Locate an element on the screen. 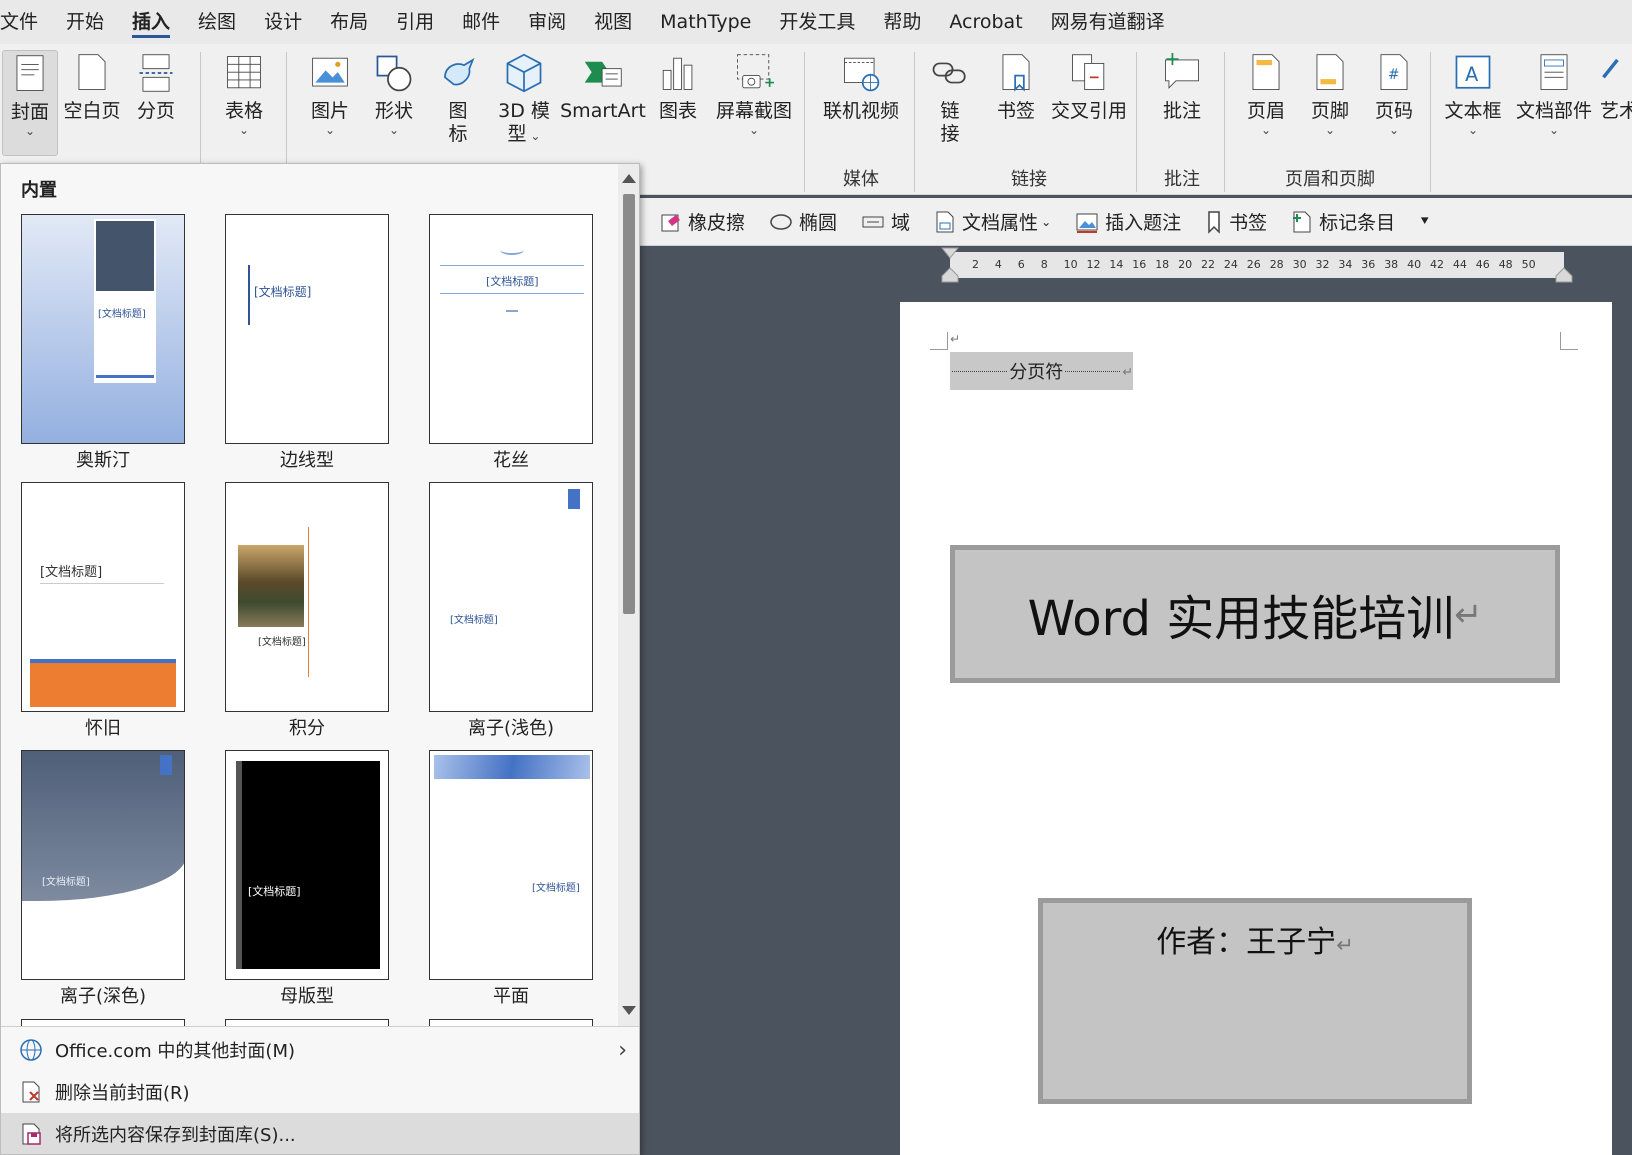 The height and width of the screenshot is (1155, 1632). cross-reference-label: 交叉引用 is located at coordinates (1088, 111).